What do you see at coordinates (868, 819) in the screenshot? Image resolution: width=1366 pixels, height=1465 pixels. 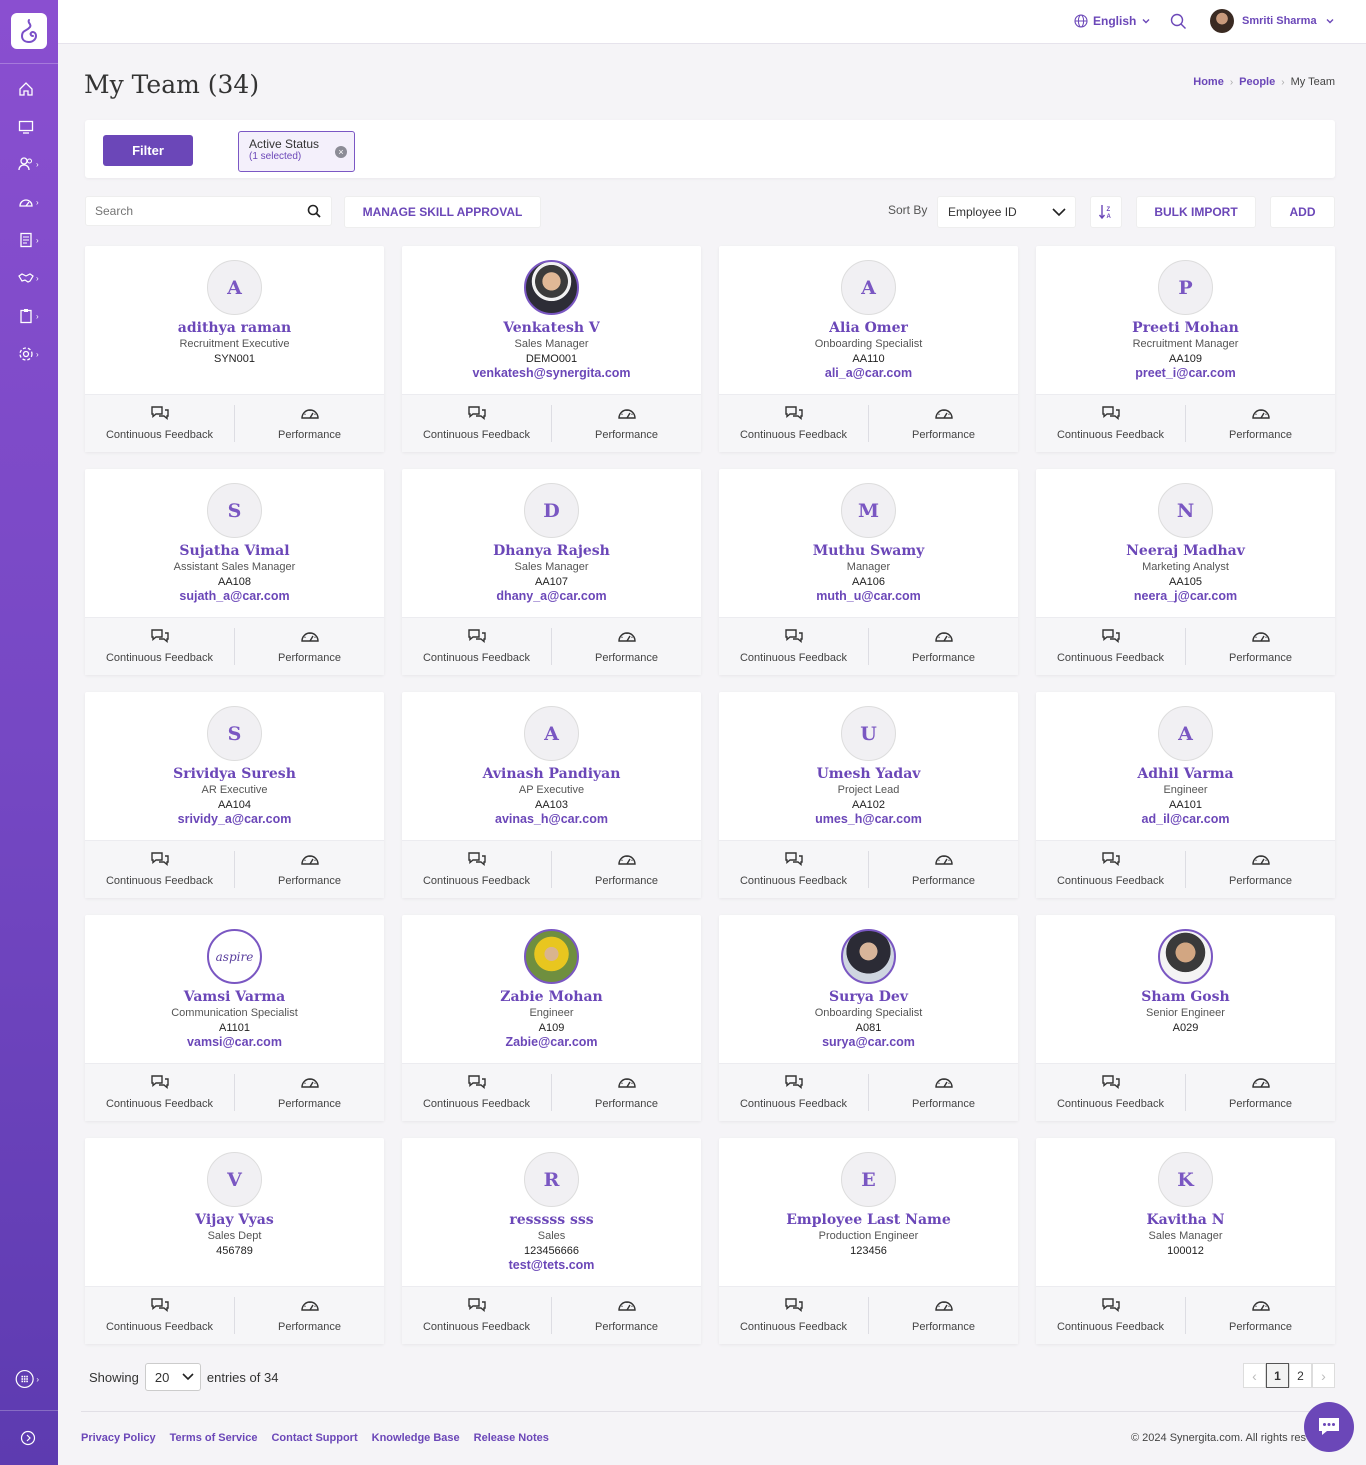 I see `employee-email: umes_h@car.com` at bounding box center [868, 819].